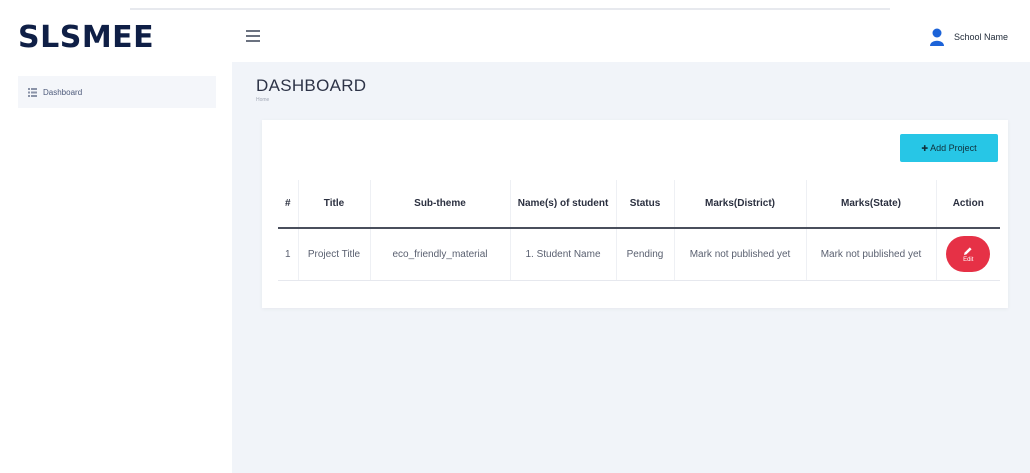  What do you see at coordinates (937, 37) in the screenshot?
I see `user-icon` at bounding box center [937, 37].